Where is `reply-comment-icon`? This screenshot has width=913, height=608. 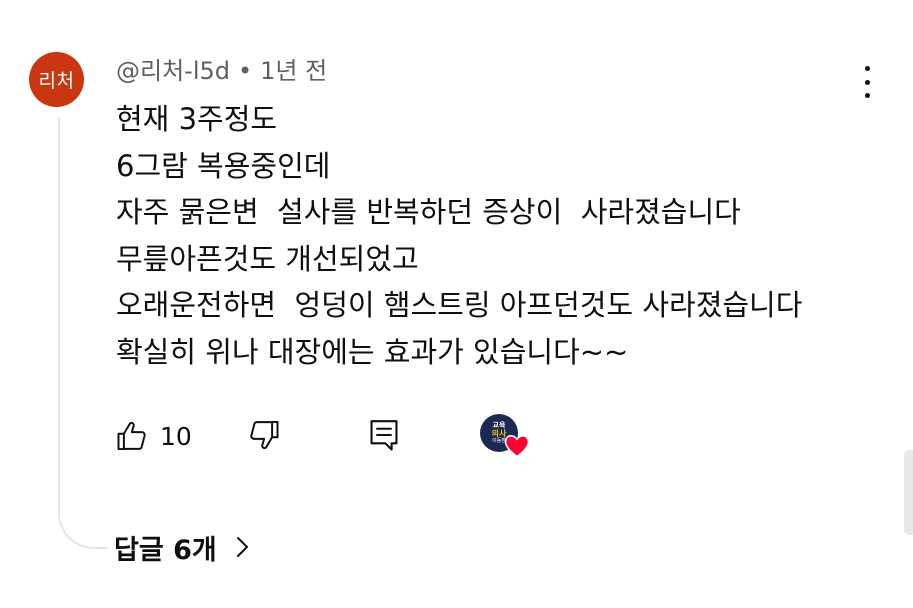 reply-comment-icon is located at coordinates (384, 435).